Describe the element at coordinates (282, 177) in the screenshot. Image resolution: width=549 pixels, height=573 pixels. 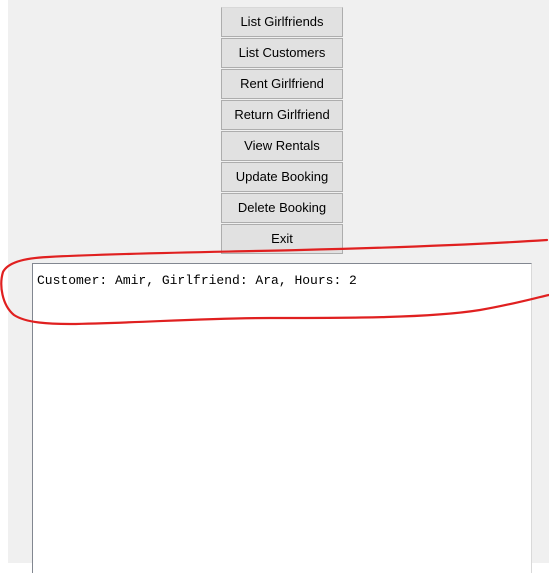
I see `update-booking-button: Update Booking` at that location.